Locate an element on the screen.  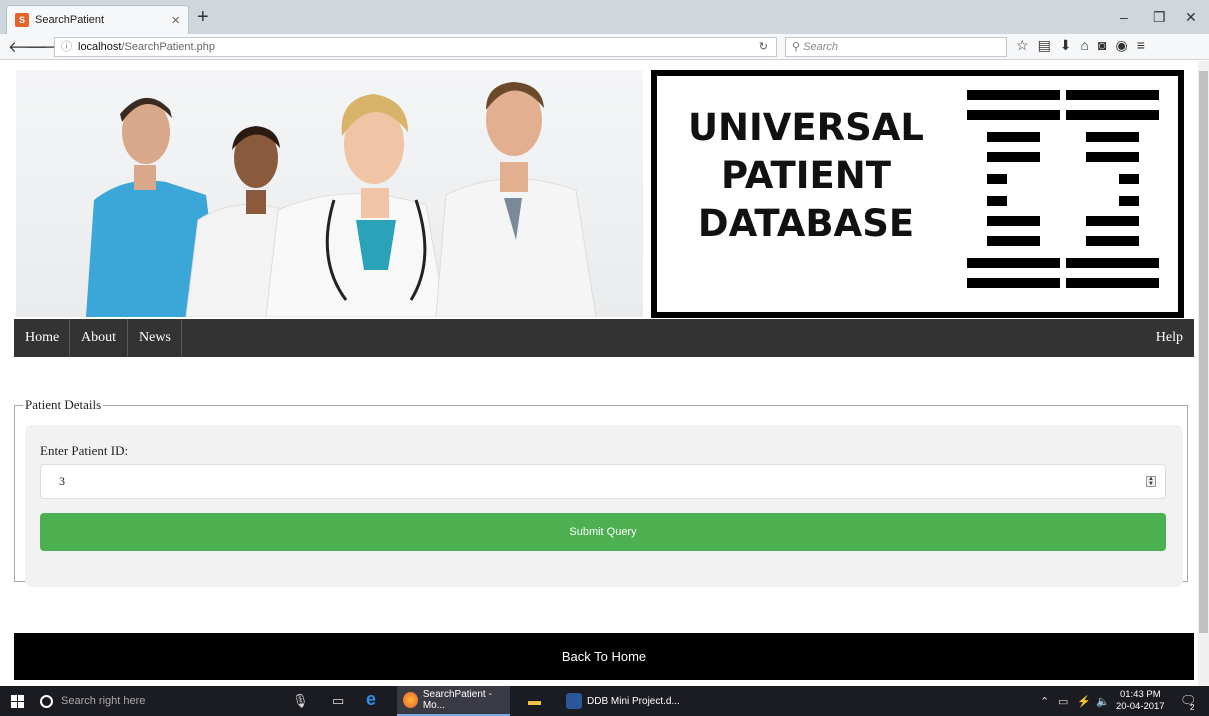
url-path: /SearchPatient.php is located at coordinates (168, 47).